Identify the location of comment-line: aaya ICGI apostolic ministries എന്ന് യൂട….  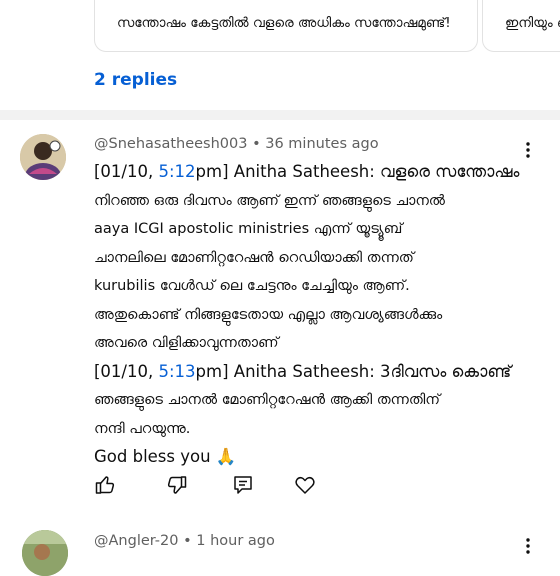
(248, 229).